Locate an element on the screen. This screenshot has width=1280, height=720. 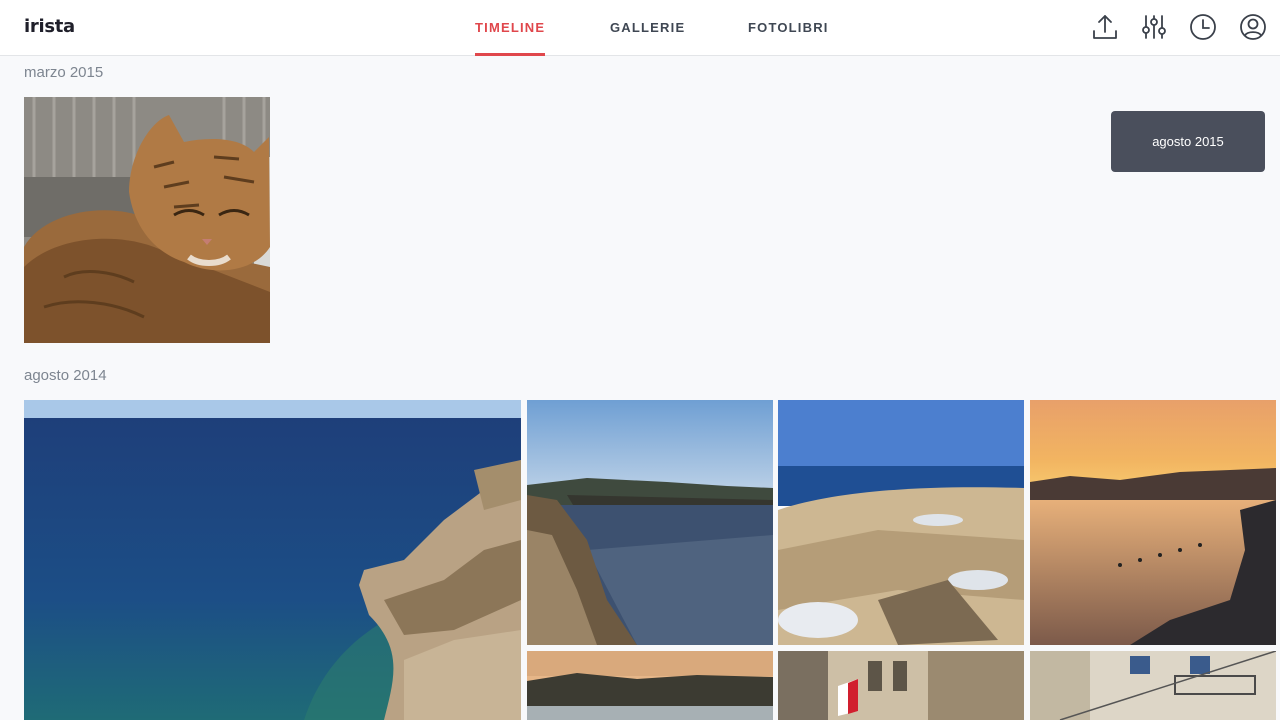
user-account-icon is located at coordinates (1253, 27).